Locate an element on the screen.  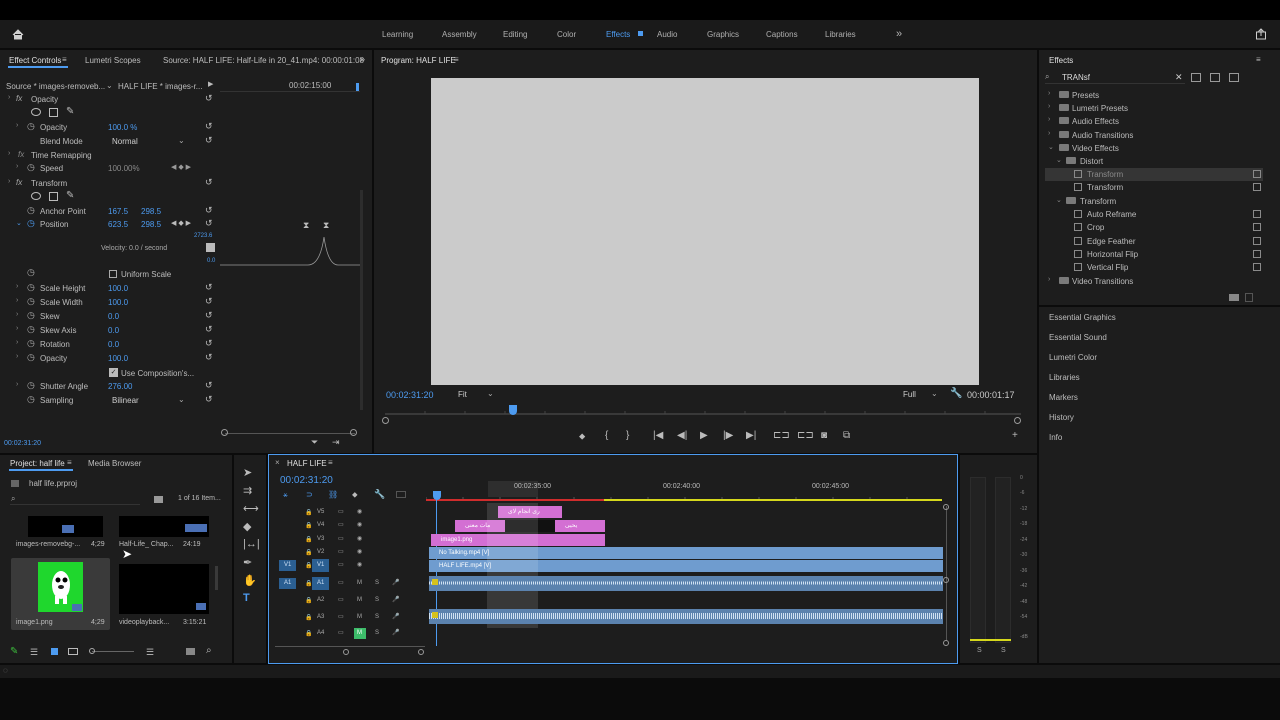
lumetri-color-tab: Lumetri Color is located at coordinates (1073, 357).